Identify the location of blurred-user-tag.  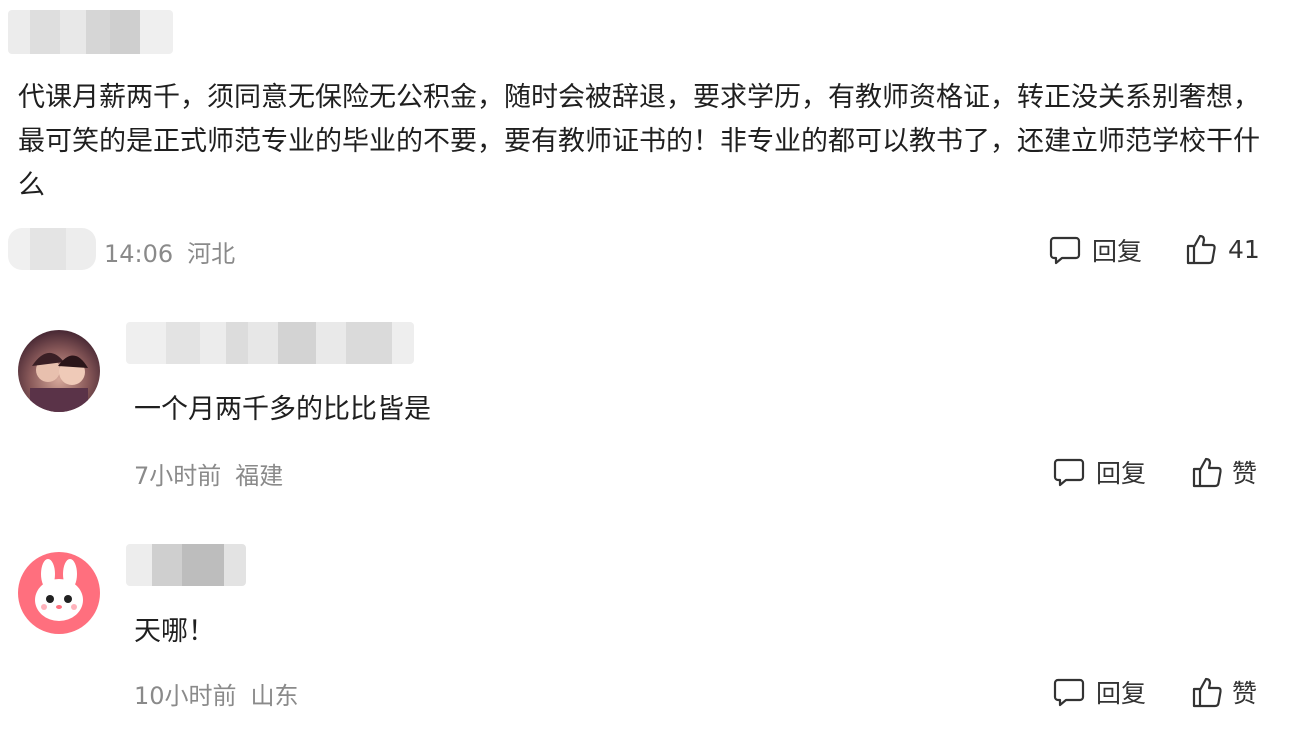
(52, 249).